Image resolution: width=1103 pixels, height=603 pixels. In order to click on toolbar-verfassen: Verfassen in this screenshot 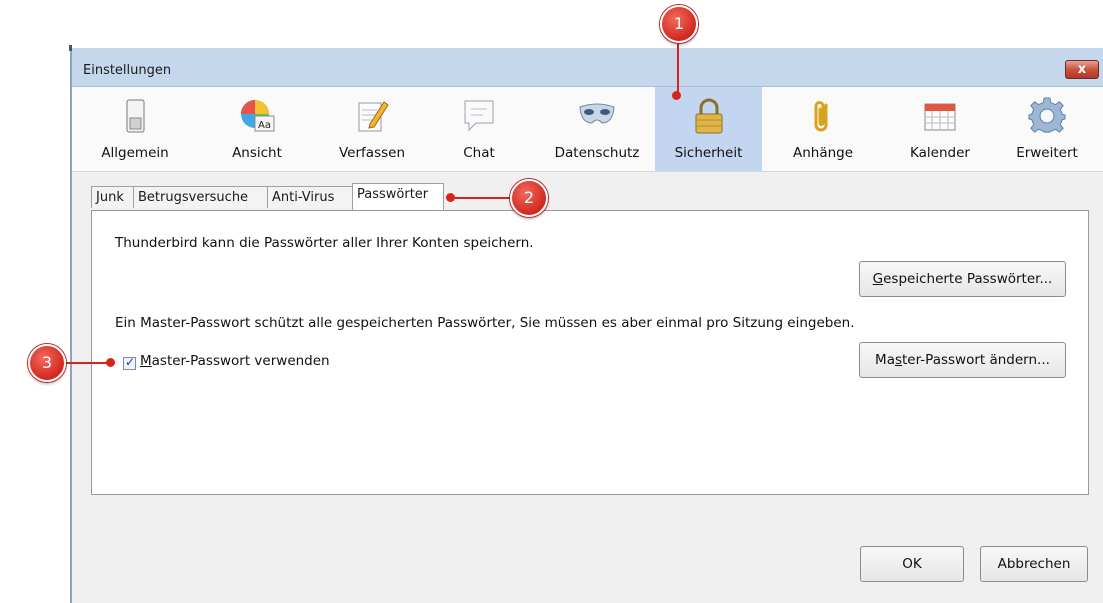, I will do `click(372, 129)`.